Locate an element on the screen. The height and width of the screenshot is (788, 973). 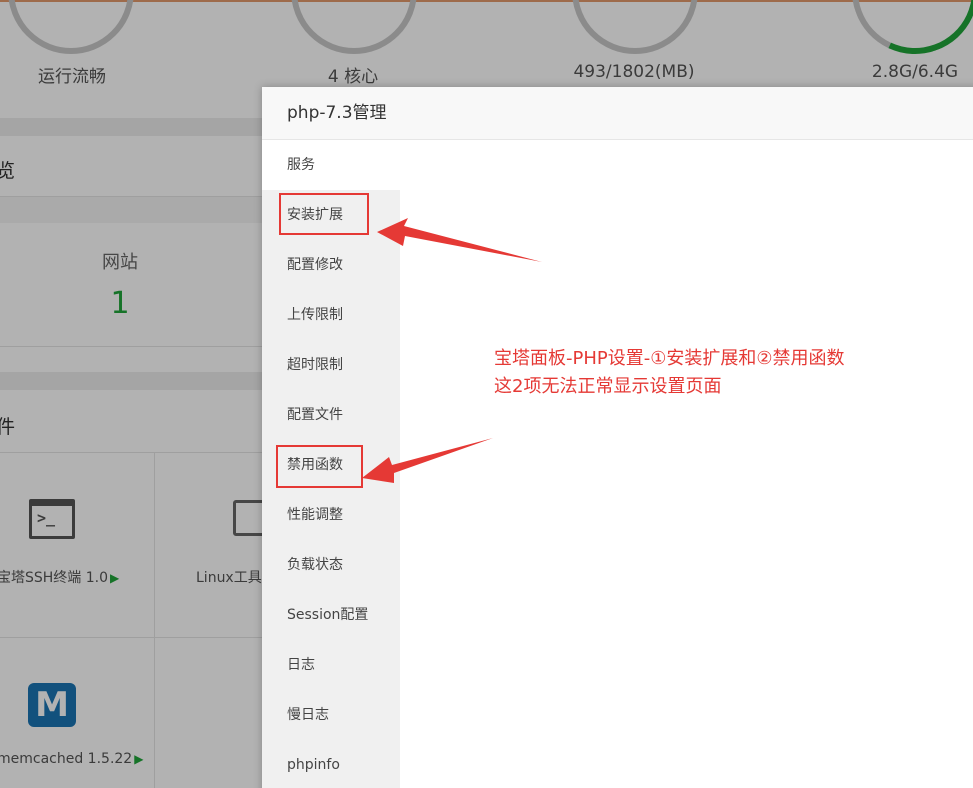
menu-item-config-file: 配置文件 is located at coordinates (331, 415).